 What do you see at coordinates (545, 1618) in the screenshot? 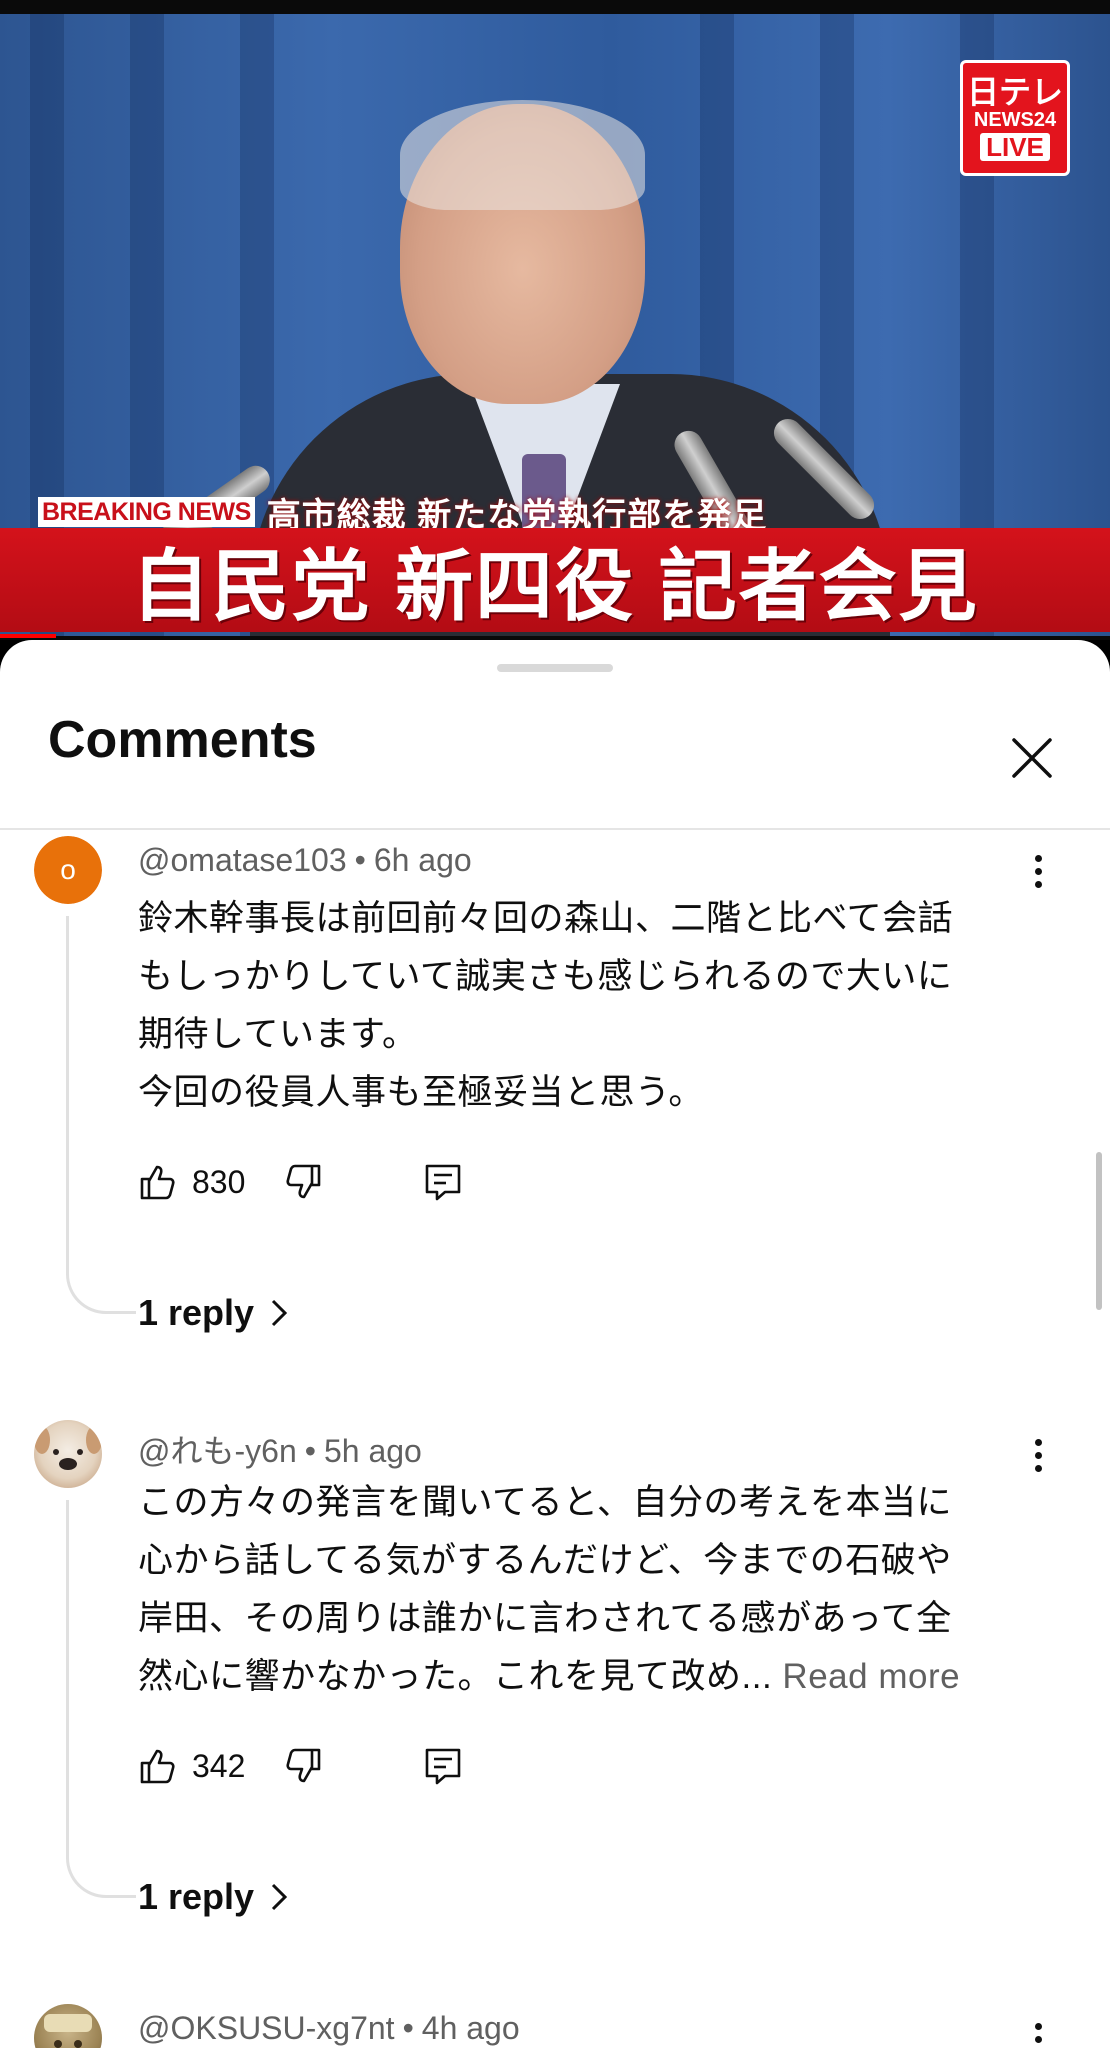
I see `comment-line: 岸田、その周りは誰かに言わされてる感があって全` at bounding box center [545, 1618].